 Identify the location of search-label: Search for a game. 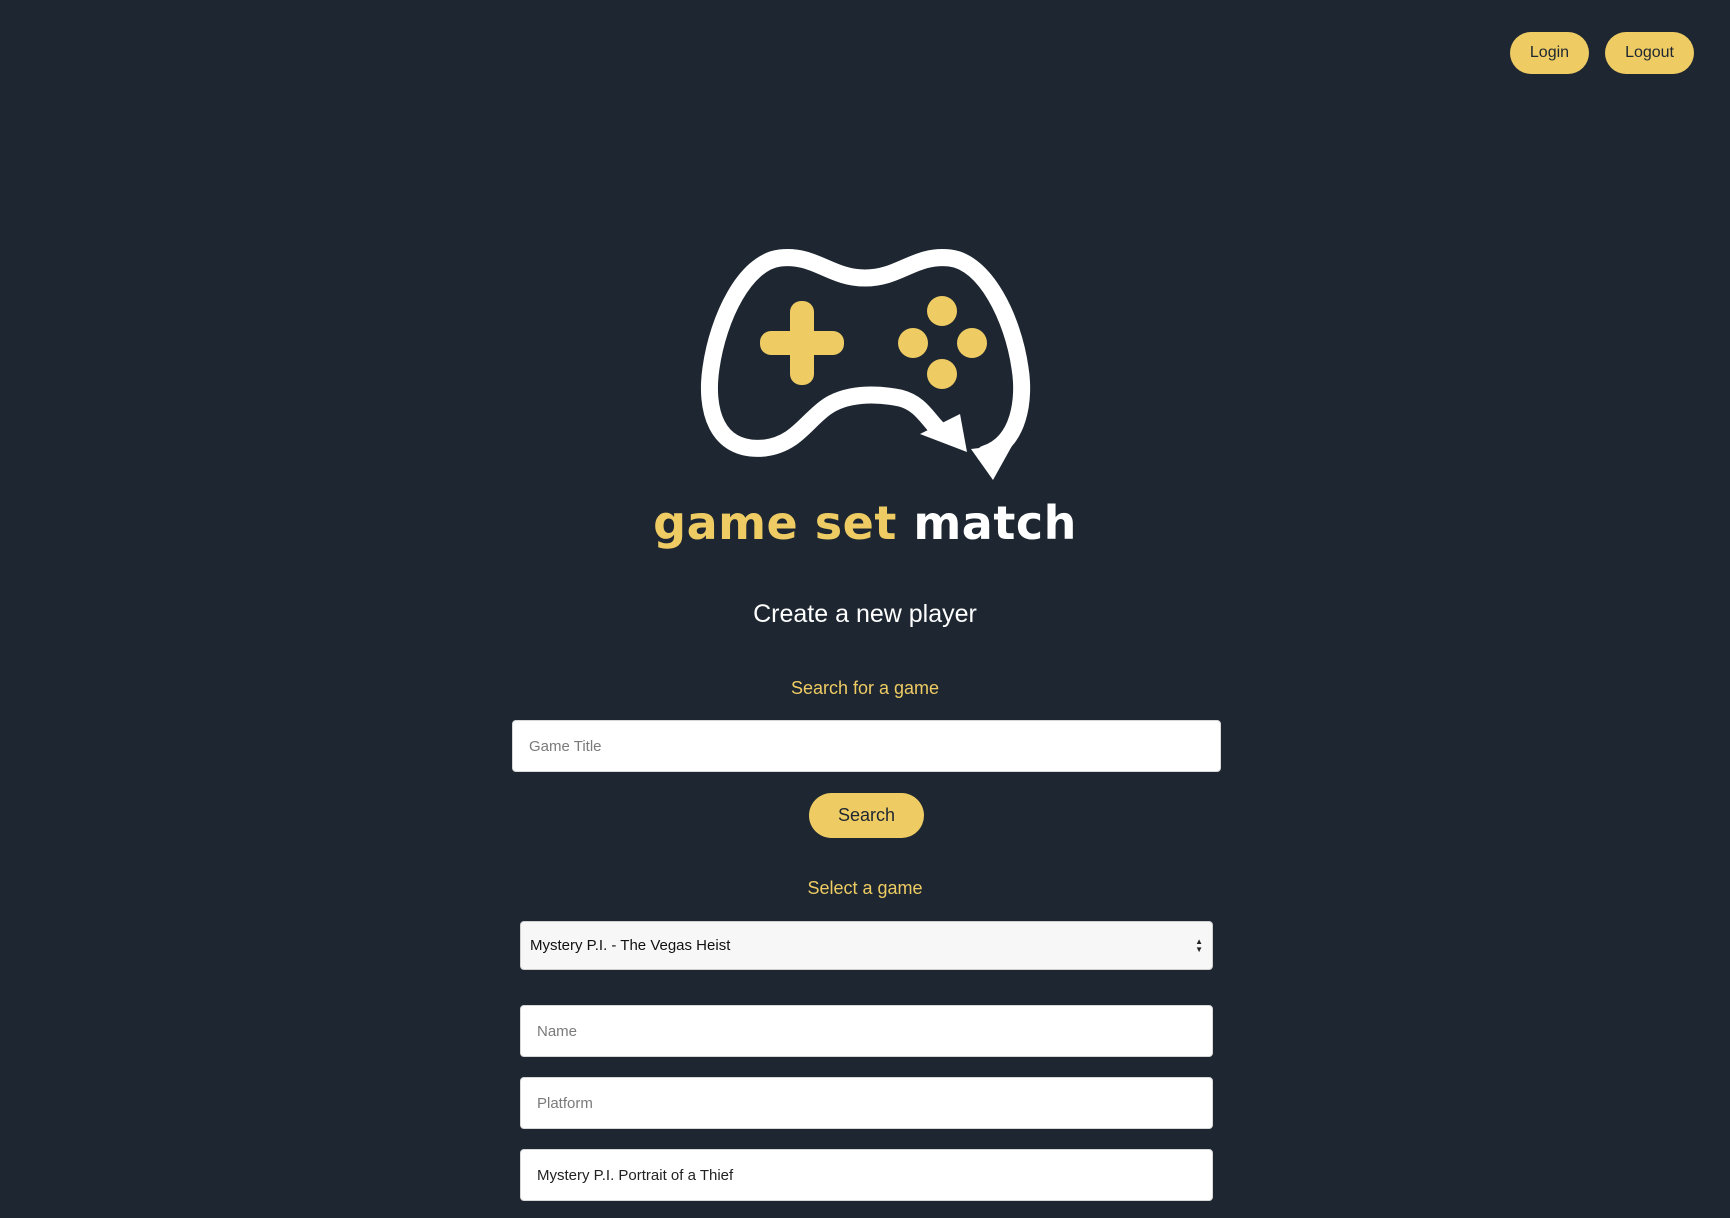
(865, 688).